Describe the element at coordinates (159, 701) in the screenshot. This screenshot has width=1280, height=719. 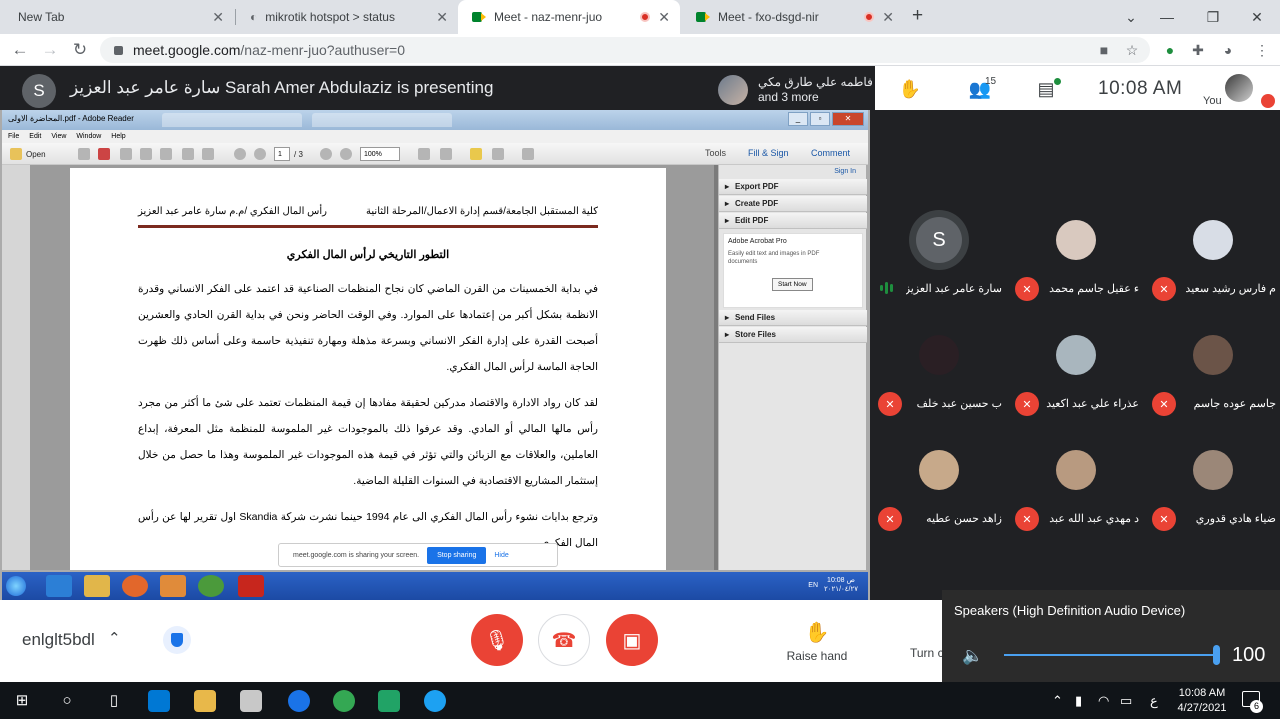
I see `store-icon` at that location.